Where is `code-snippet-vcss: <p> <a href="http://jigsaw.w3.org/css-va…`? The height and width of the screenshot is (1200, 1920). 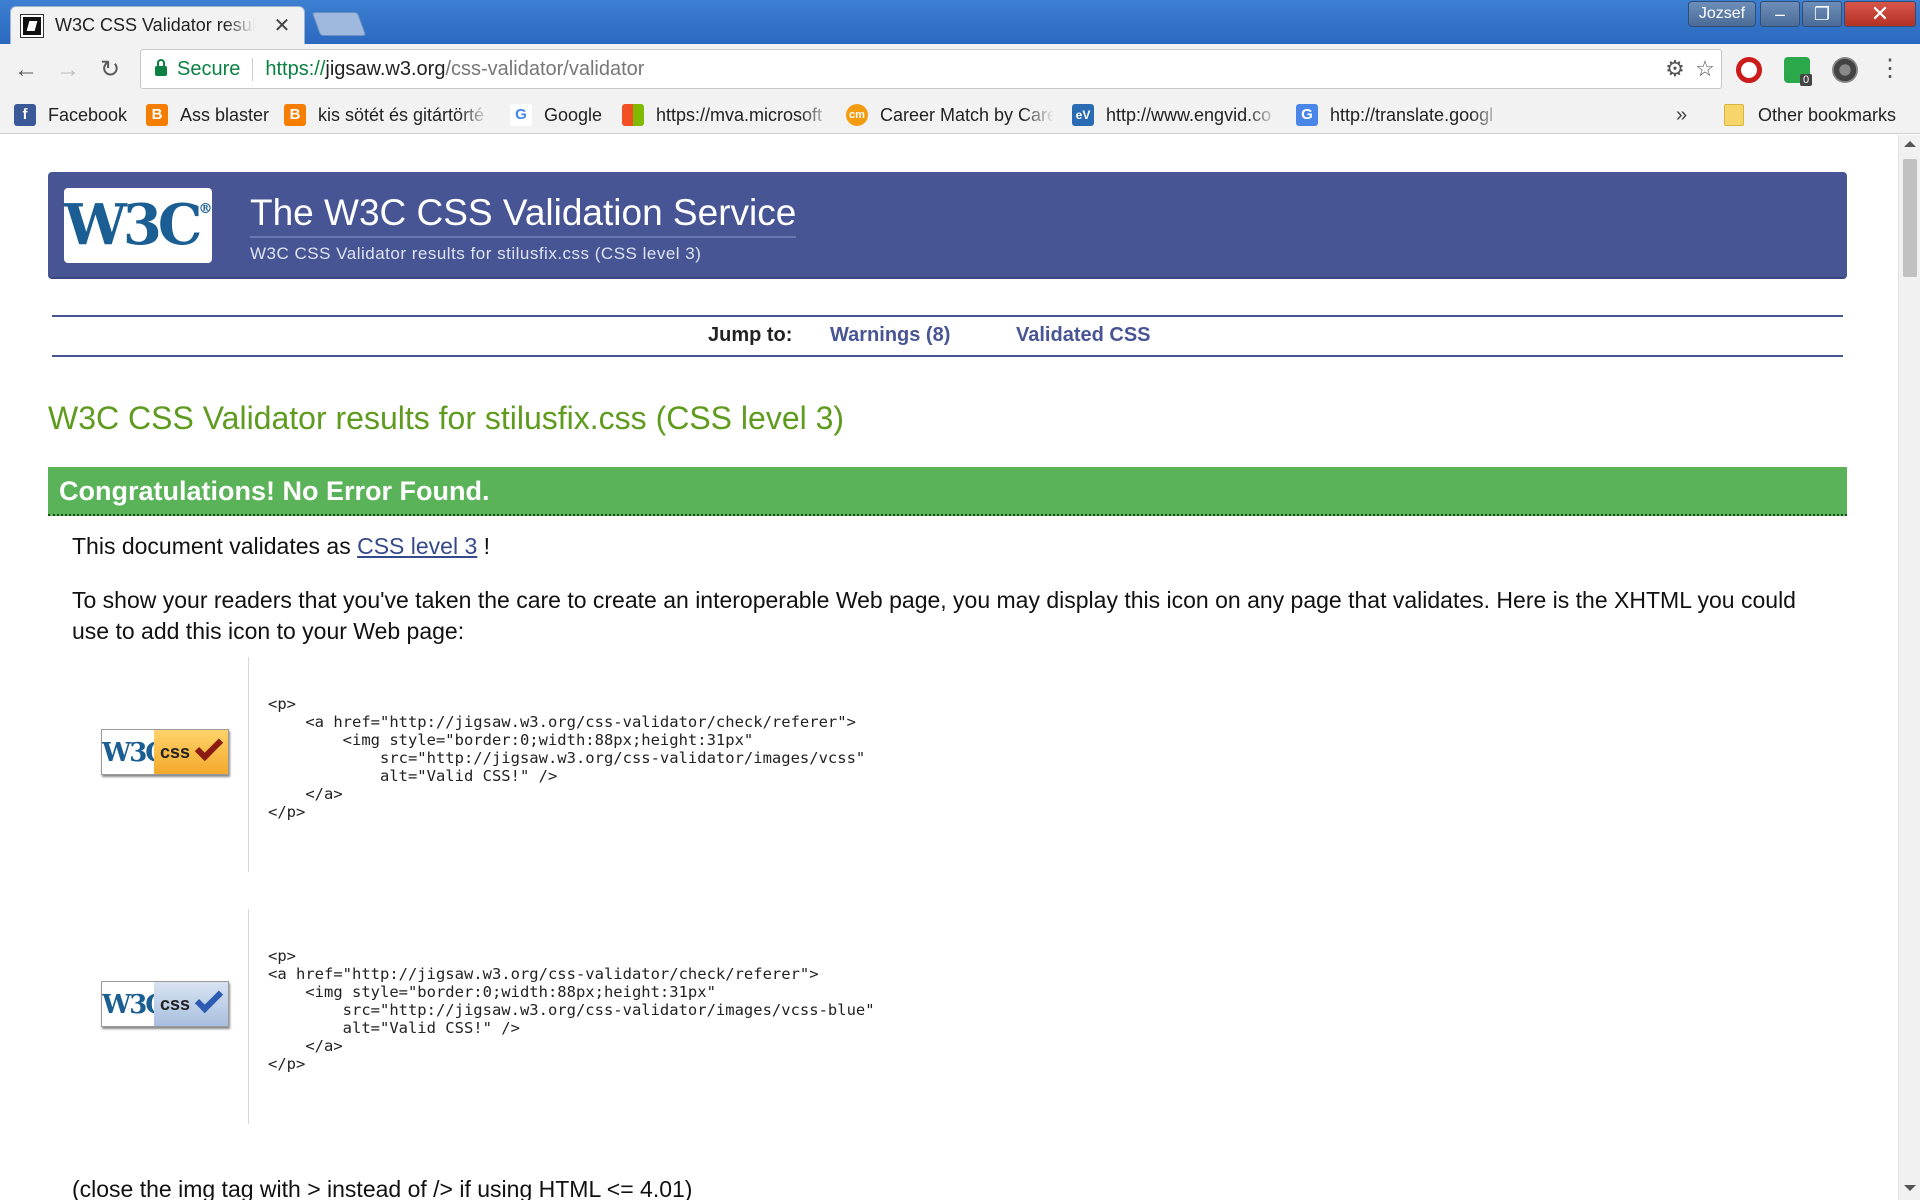
code-snippet-vcss: <p> <a href="http://jigsaw.w3.org/css-va… is located at coordinates (758, 758).